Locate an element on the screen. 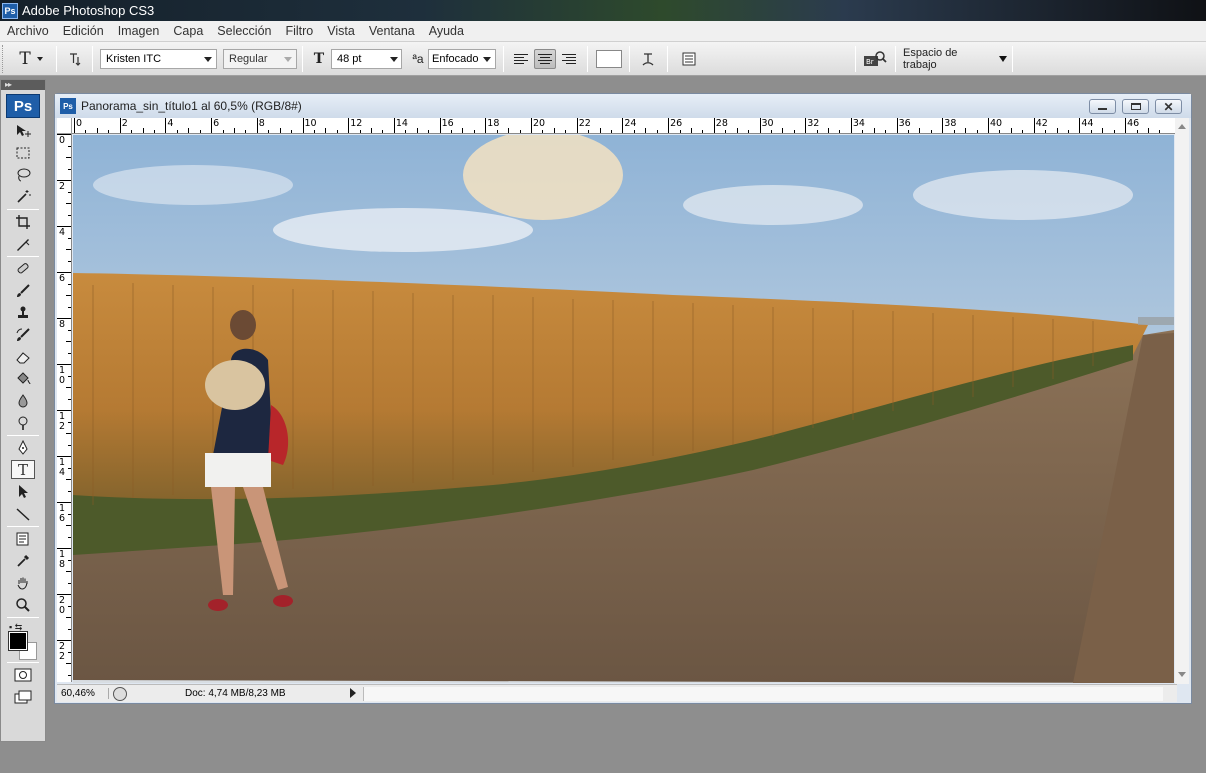 The width and height of the screenshot is (1206, 773). restore-icon is located at coordinates (1135, 106).